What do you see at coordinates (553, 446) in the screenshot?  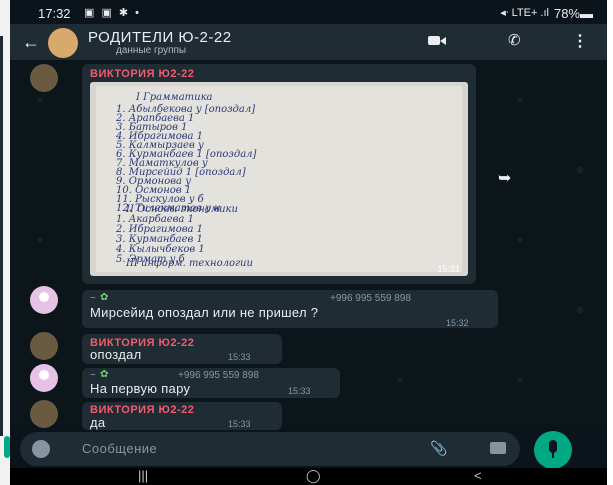 I see `mic-icon` at bounding box center [553, 446].